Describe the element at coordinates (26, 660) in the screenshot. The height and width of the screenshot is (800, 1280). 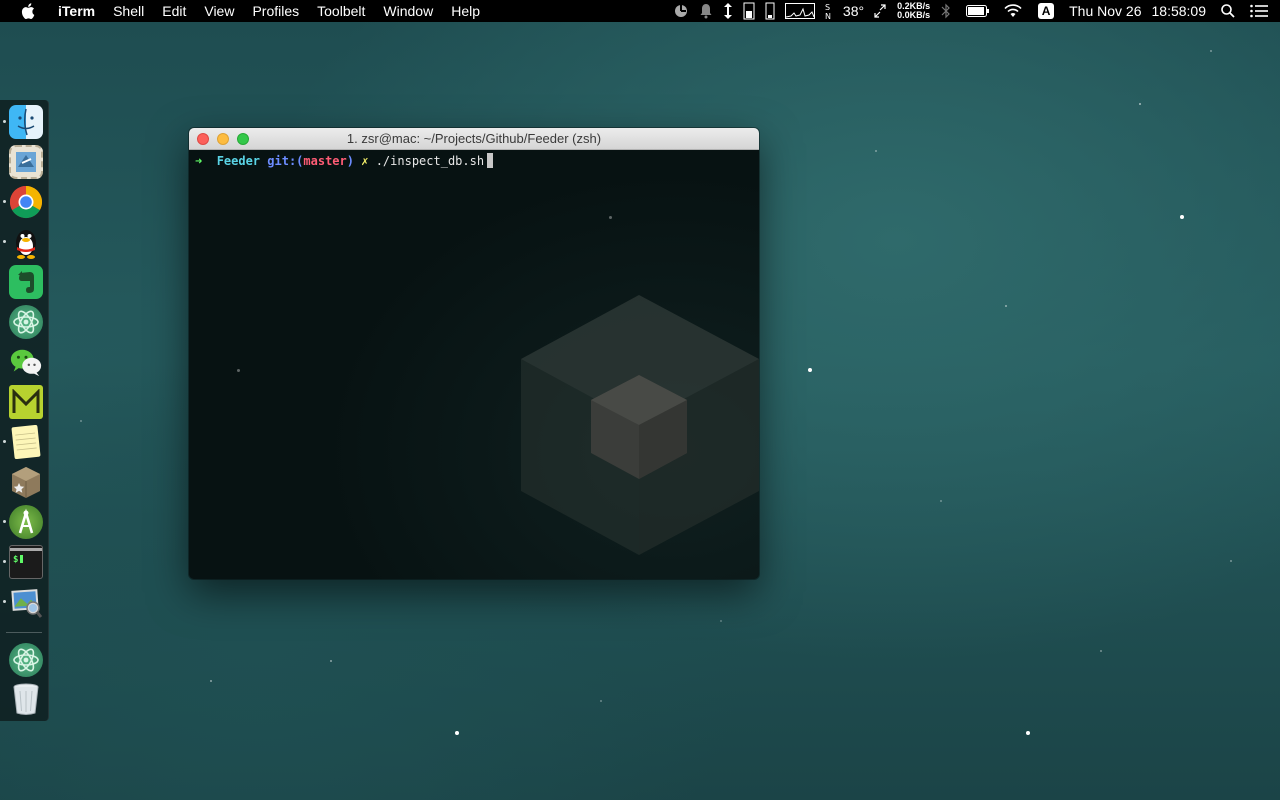
I see `atom-download-icon` at that location.